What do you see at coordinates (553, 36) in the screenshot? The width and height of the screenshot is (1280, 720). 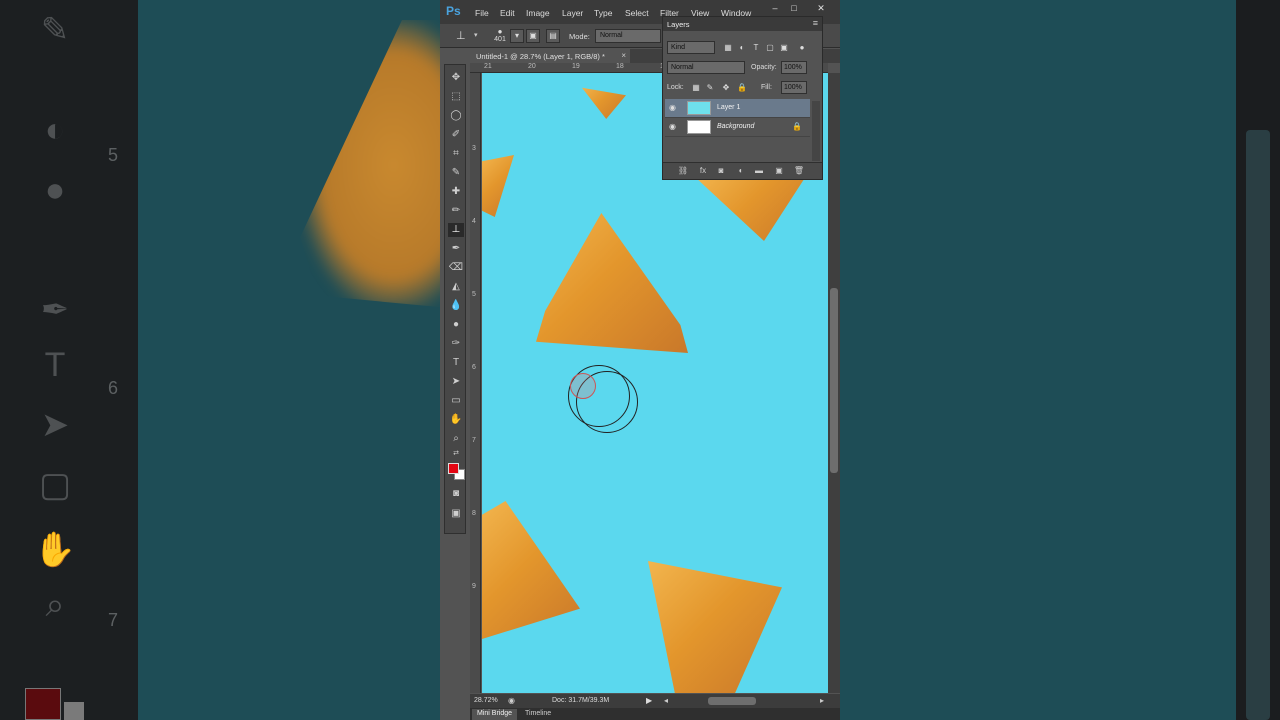 I see `toggle-brush-panel-button: ▤` at bounding box center [553, 36].